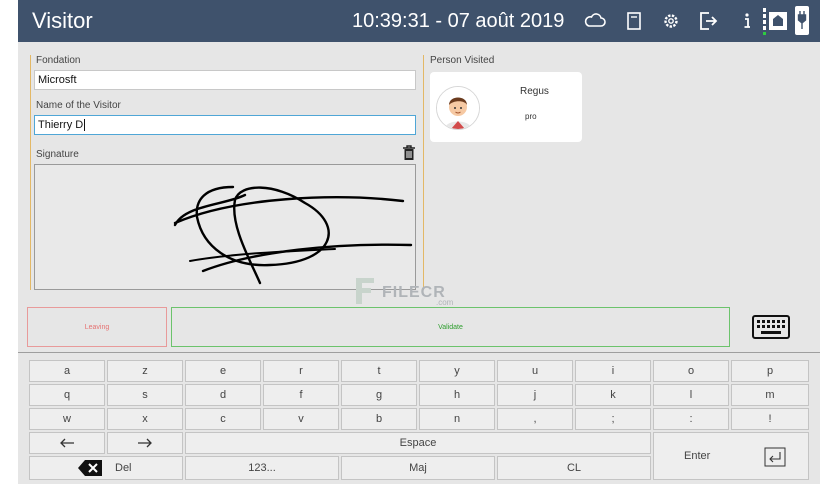 The height and width of the screenshot is (484, 836). Describe the element at coordinates (57, 154) in the screenshot. I see `signature-label: Signature` at that location.